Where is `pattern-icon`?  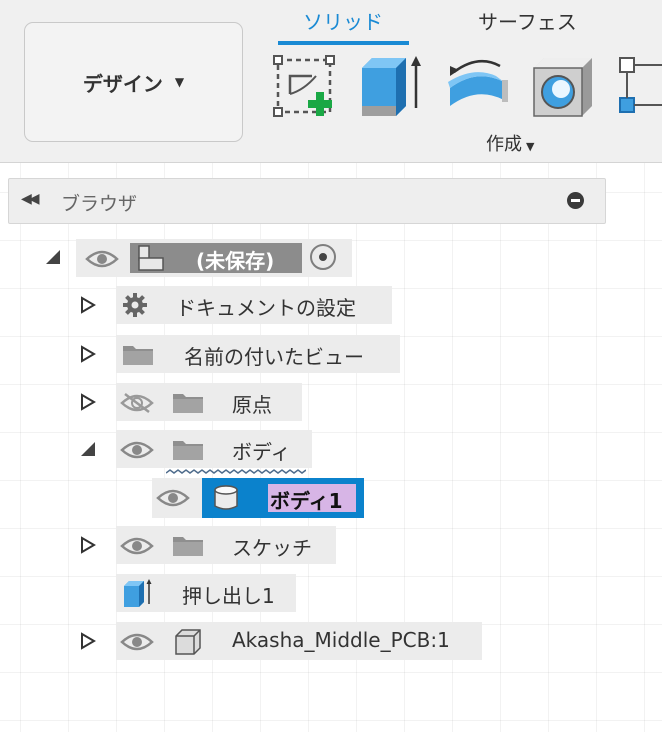
pattern-icon is located at coordinates (639, 87).